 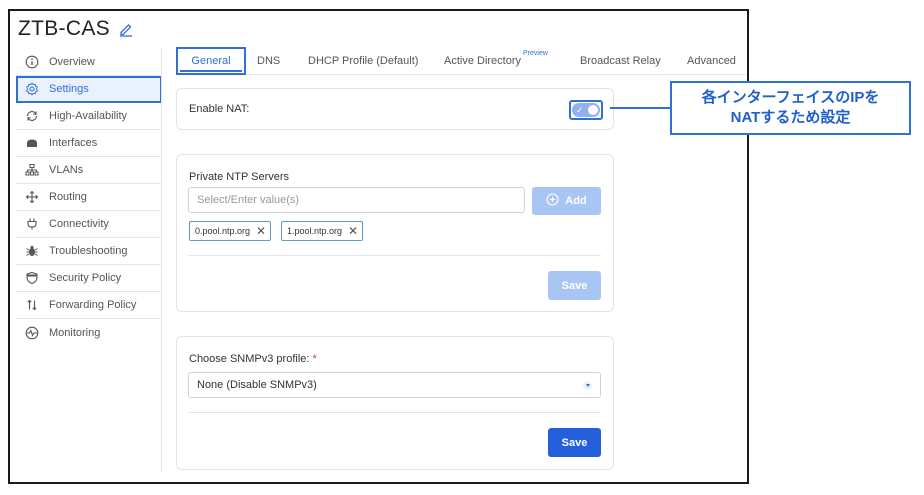 I want to click on interface-icon, so click(x=32, y=143).